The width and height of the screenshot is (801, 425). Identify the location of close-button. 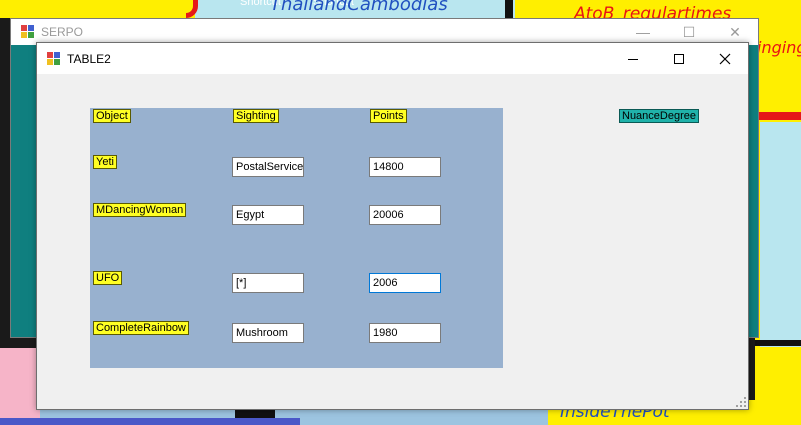
(725, 58).